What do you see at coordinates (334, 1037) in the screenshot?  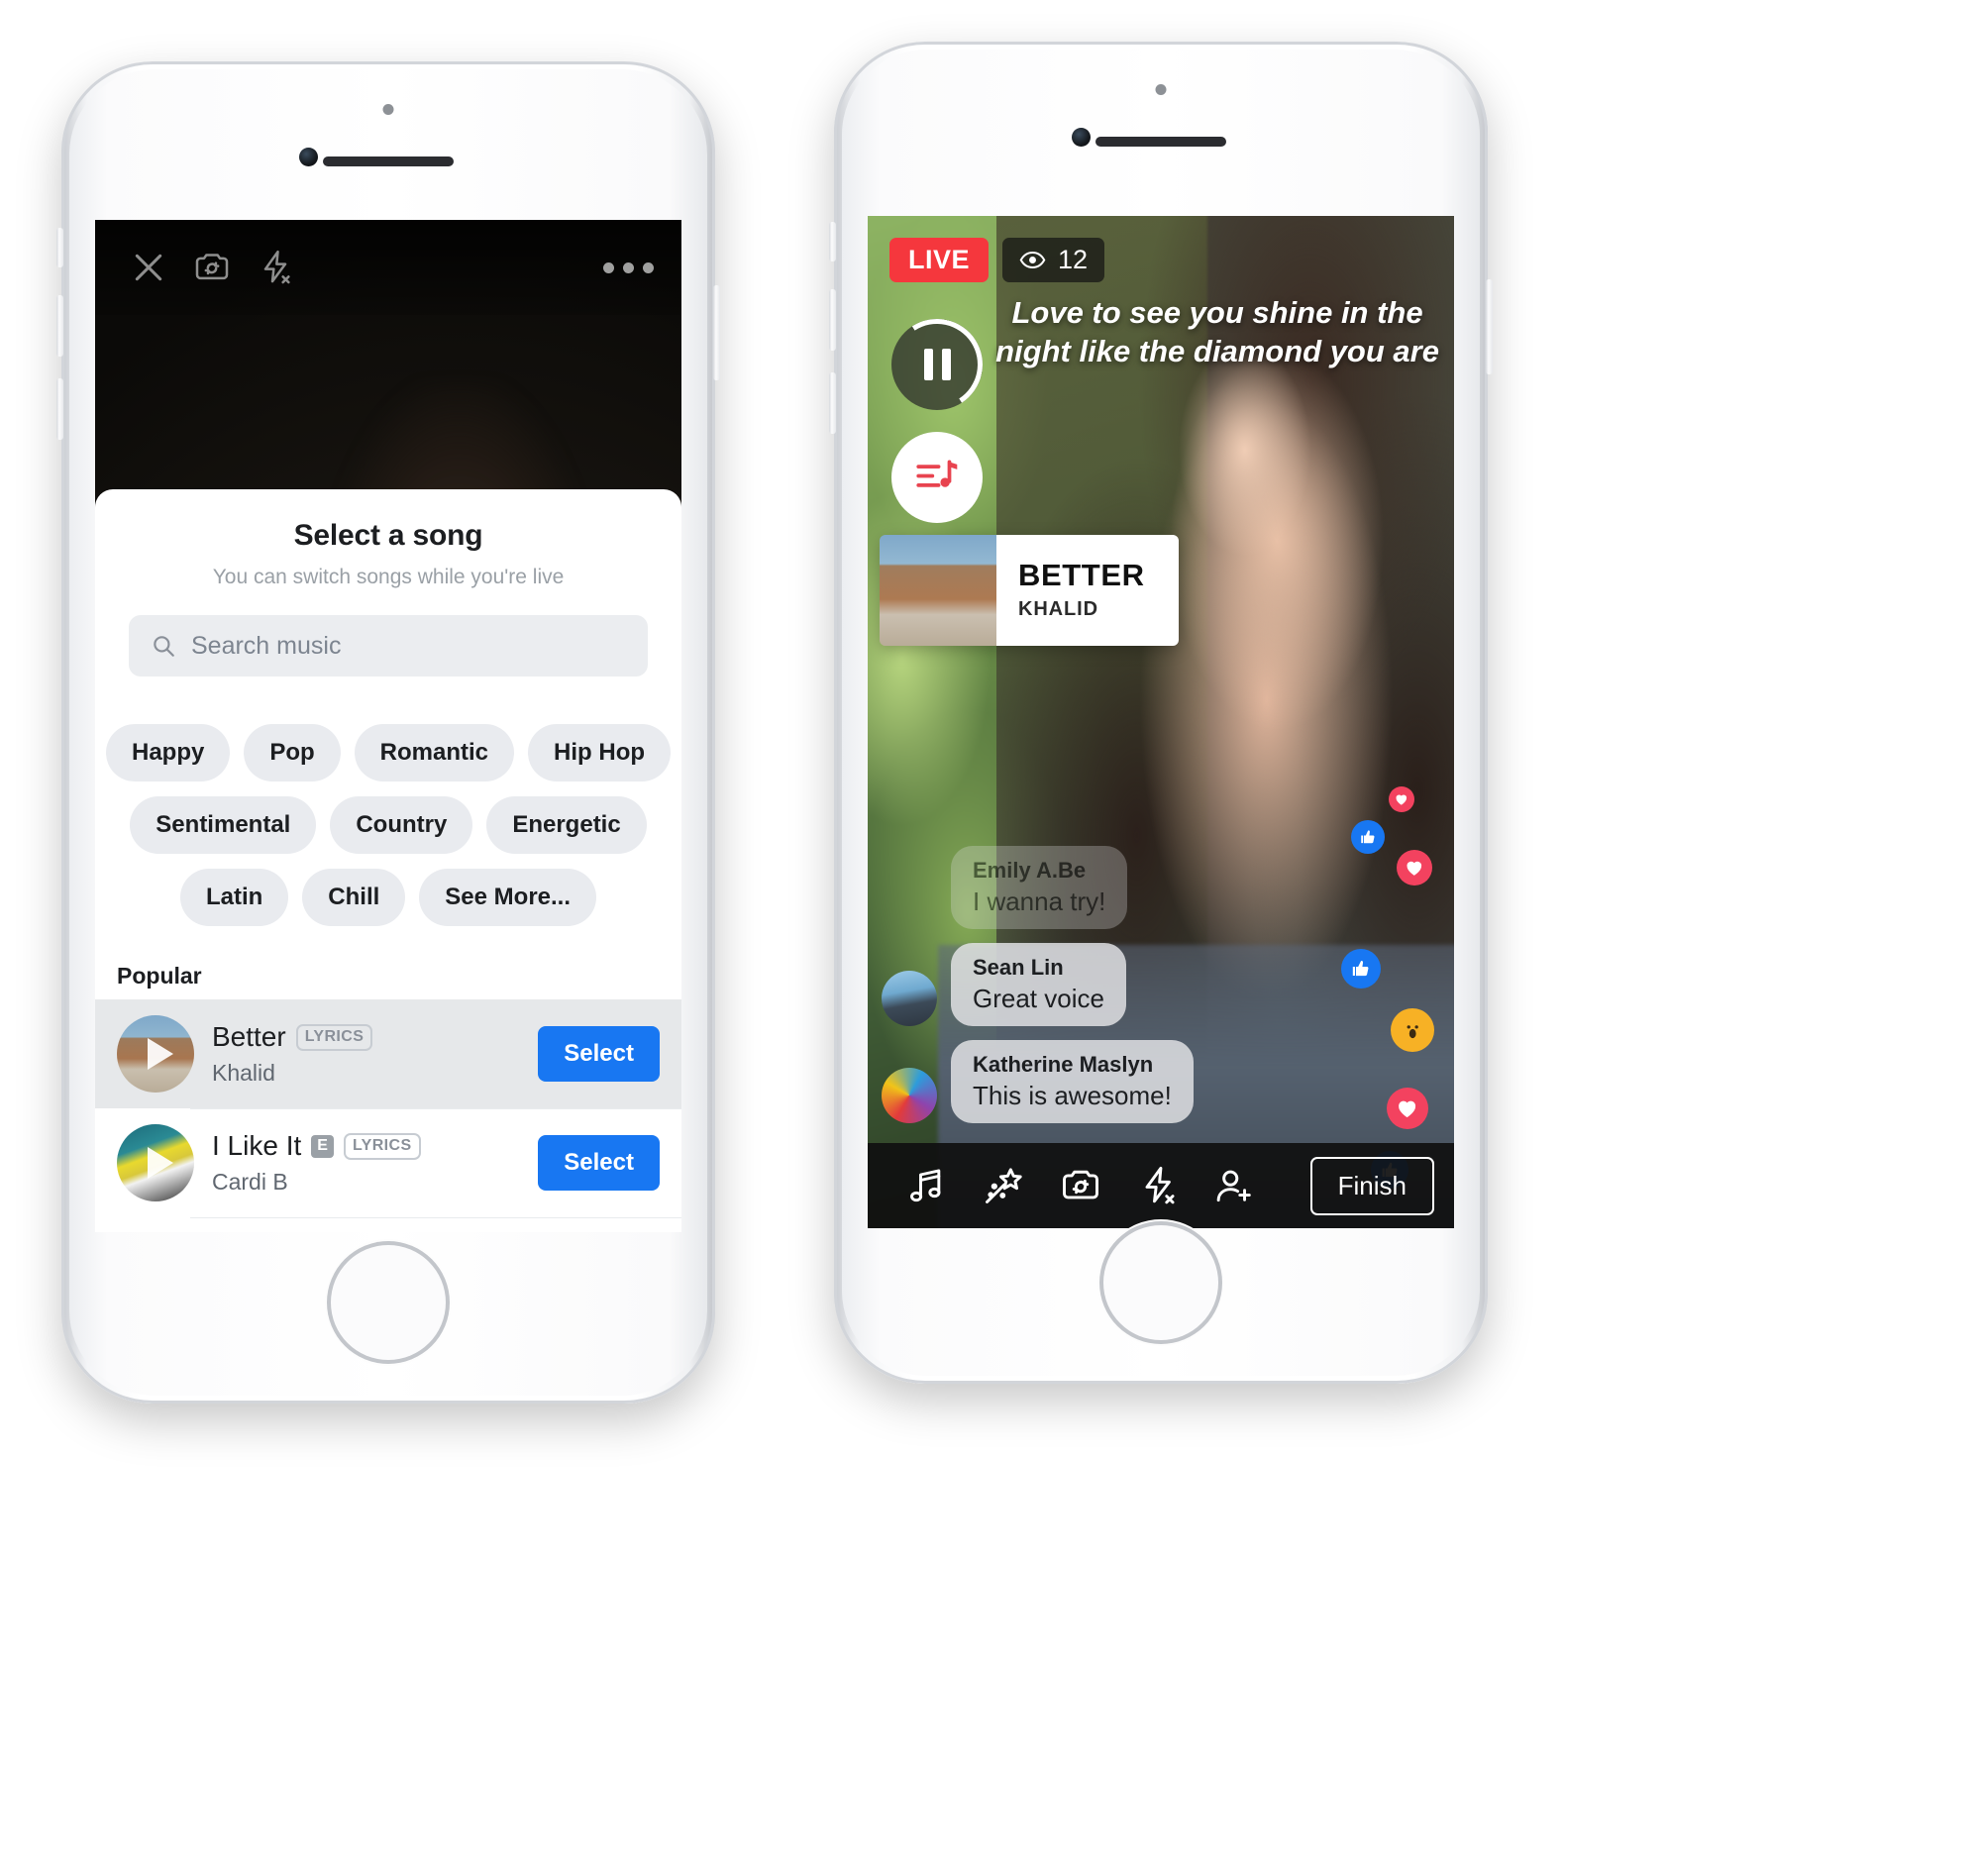 I see `lyrics-badge: LYRICS` at bounding box center [334, 1037].